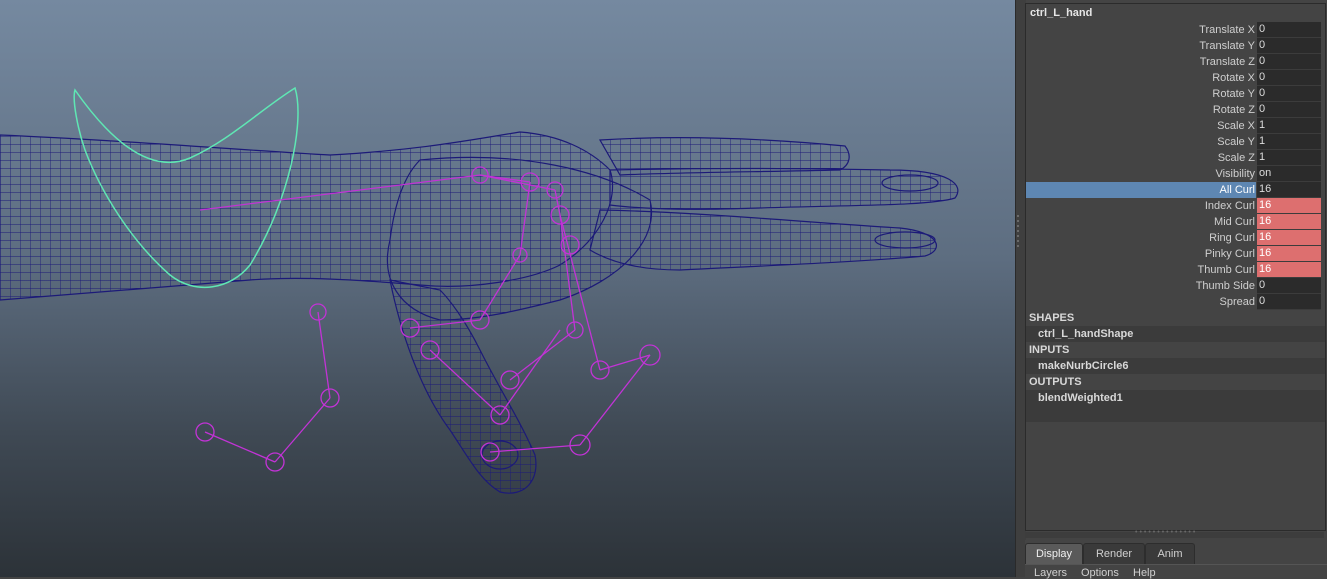 This screenshot has width=1327, height=579. What do you see at coordinates (1141, 62) in the screenshot?
I see `attribute-label: Translate Z` at bounding box center [1141, 62].